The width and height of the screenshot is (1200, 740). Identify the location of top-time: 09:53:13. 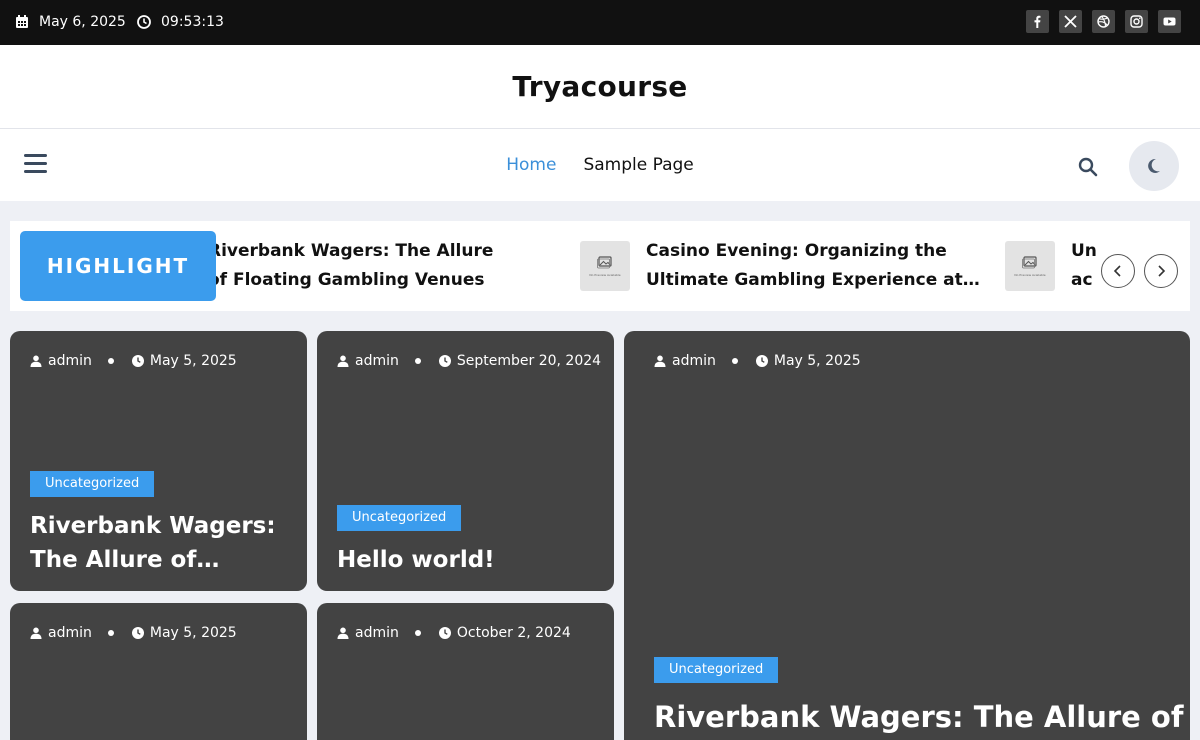
(180, 22).